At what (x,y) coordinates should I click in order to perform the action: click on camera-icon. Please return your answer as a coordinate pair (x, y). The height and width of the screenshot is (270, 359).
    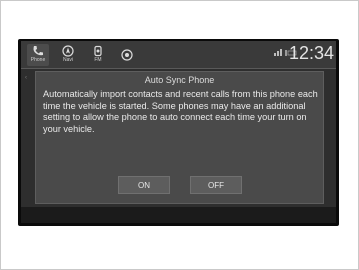
    Looking at the image, I should click on (127, 55).